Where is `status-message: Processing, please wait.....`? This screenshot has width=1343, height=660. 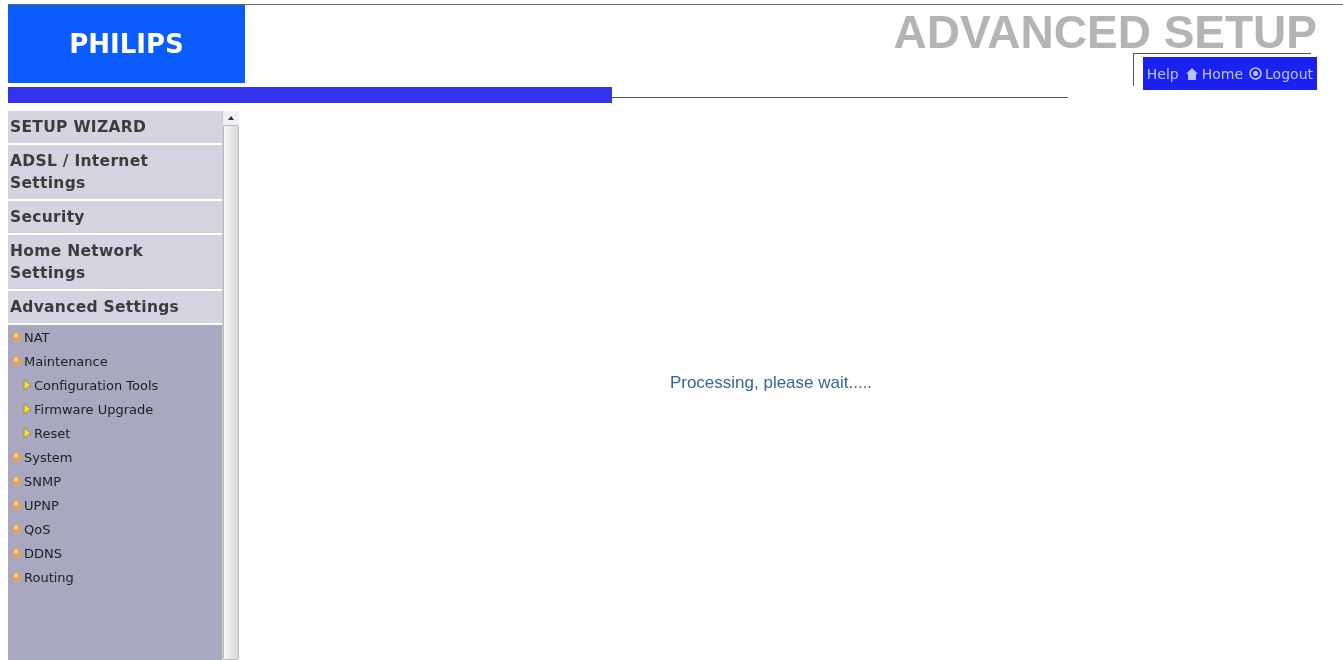
status-message: Processing, please wait..... is located at coordinates (771, 383).